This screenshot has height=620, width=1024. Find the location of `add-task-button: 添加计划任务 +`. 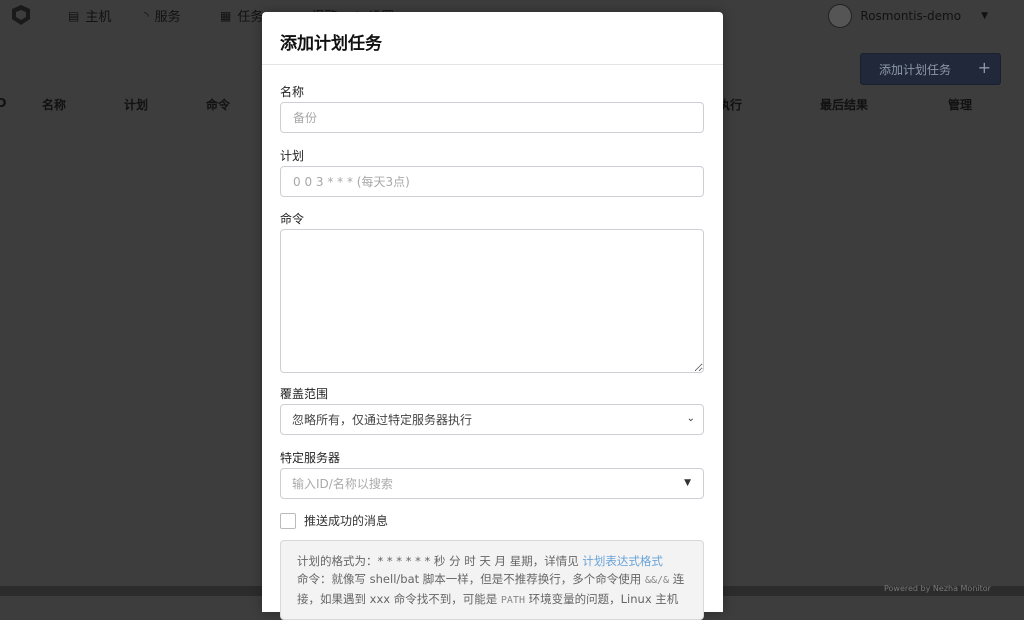

add-task-button: 添加计划任务 + is located at coordinates (930, 69).